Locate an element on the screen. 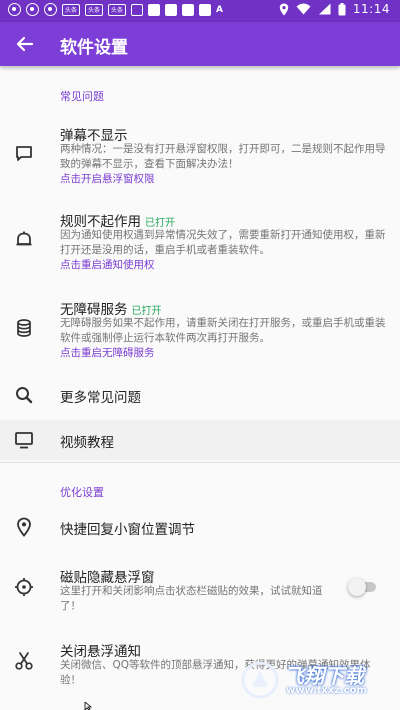  page-title: 软件设置 is located at coordinates (94, 48).